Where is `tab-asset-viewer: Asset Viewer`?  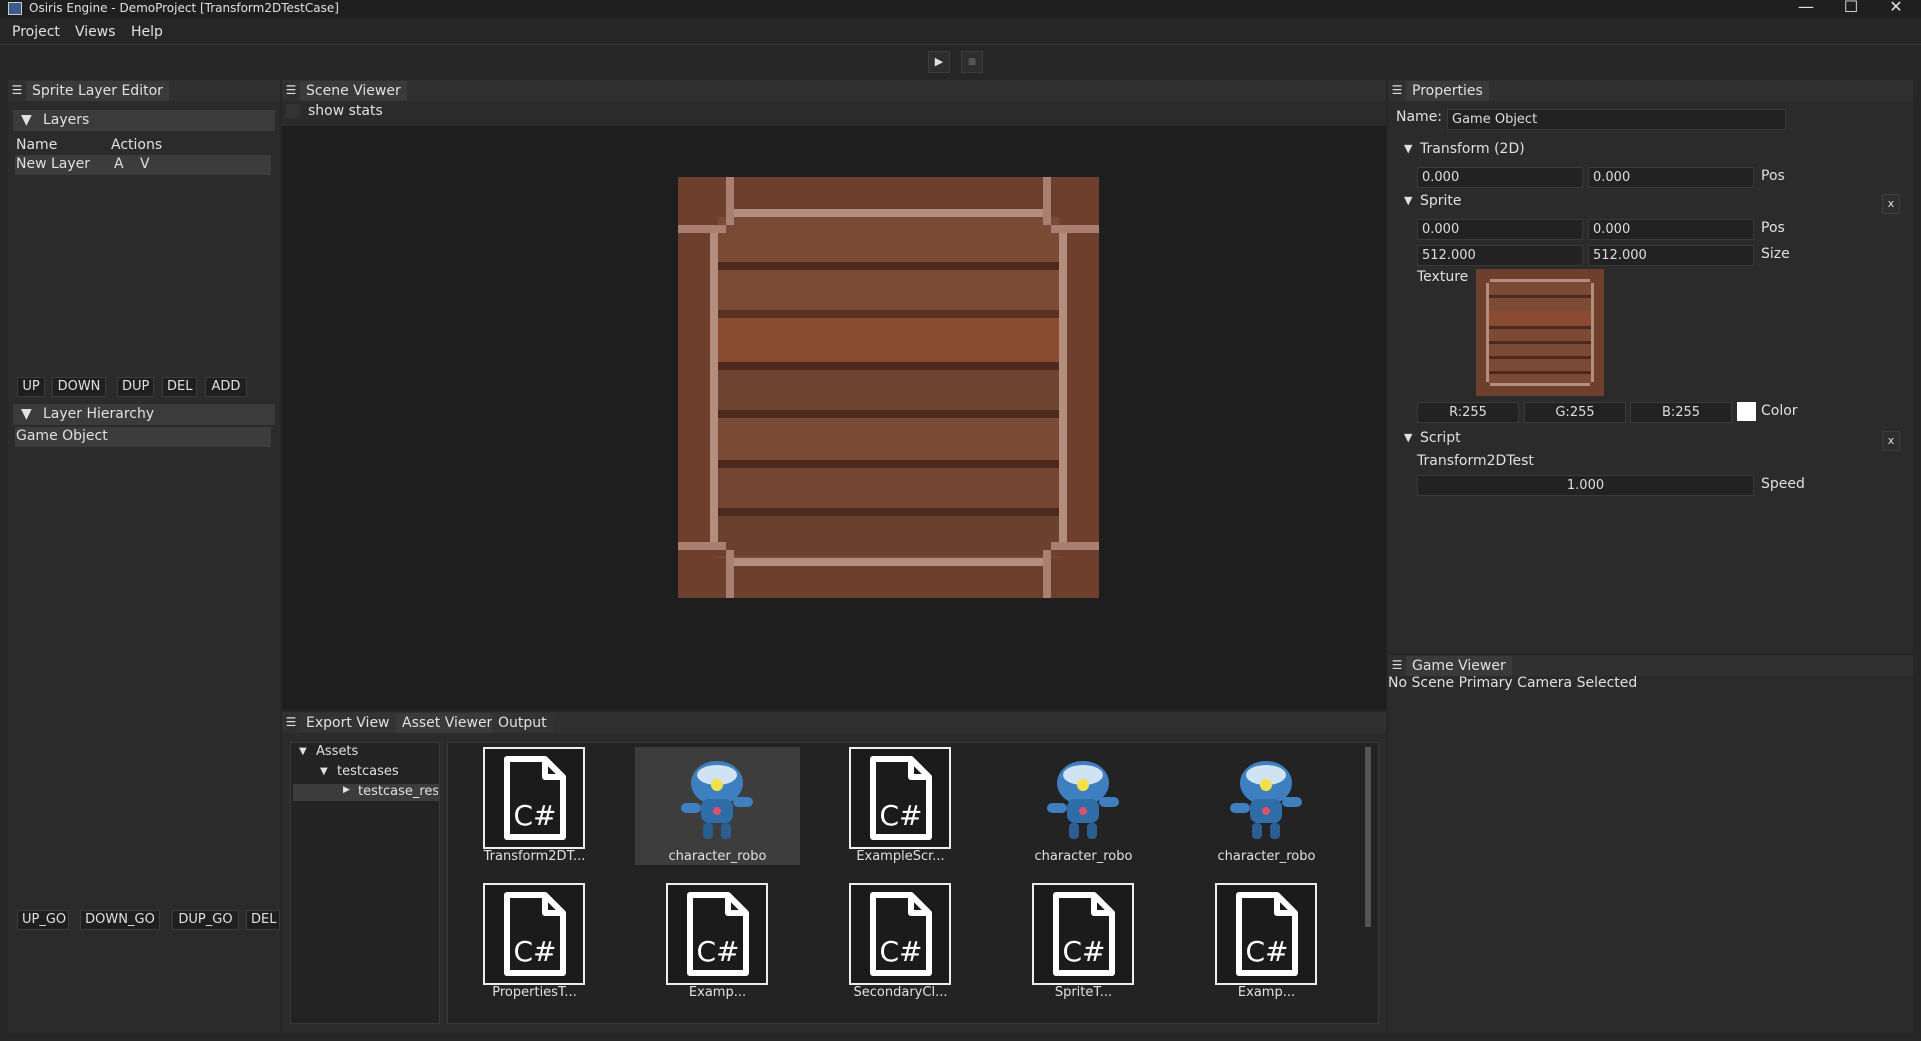
tab-asset-viewer: Asset Viewer is located at coordinates (447, 723).